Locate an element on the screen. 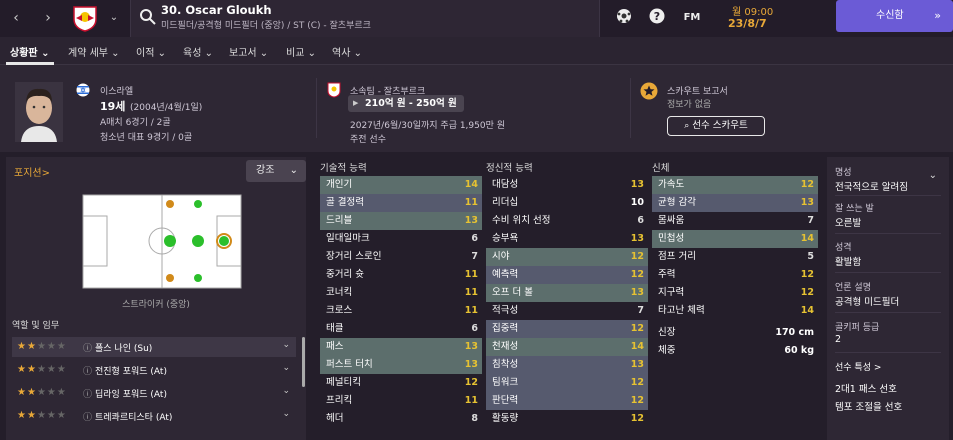 The width and height of the screenshot is (953, 440). physical-attribute-row: 타고난 체력 14 is located at coordinates (735, 311).